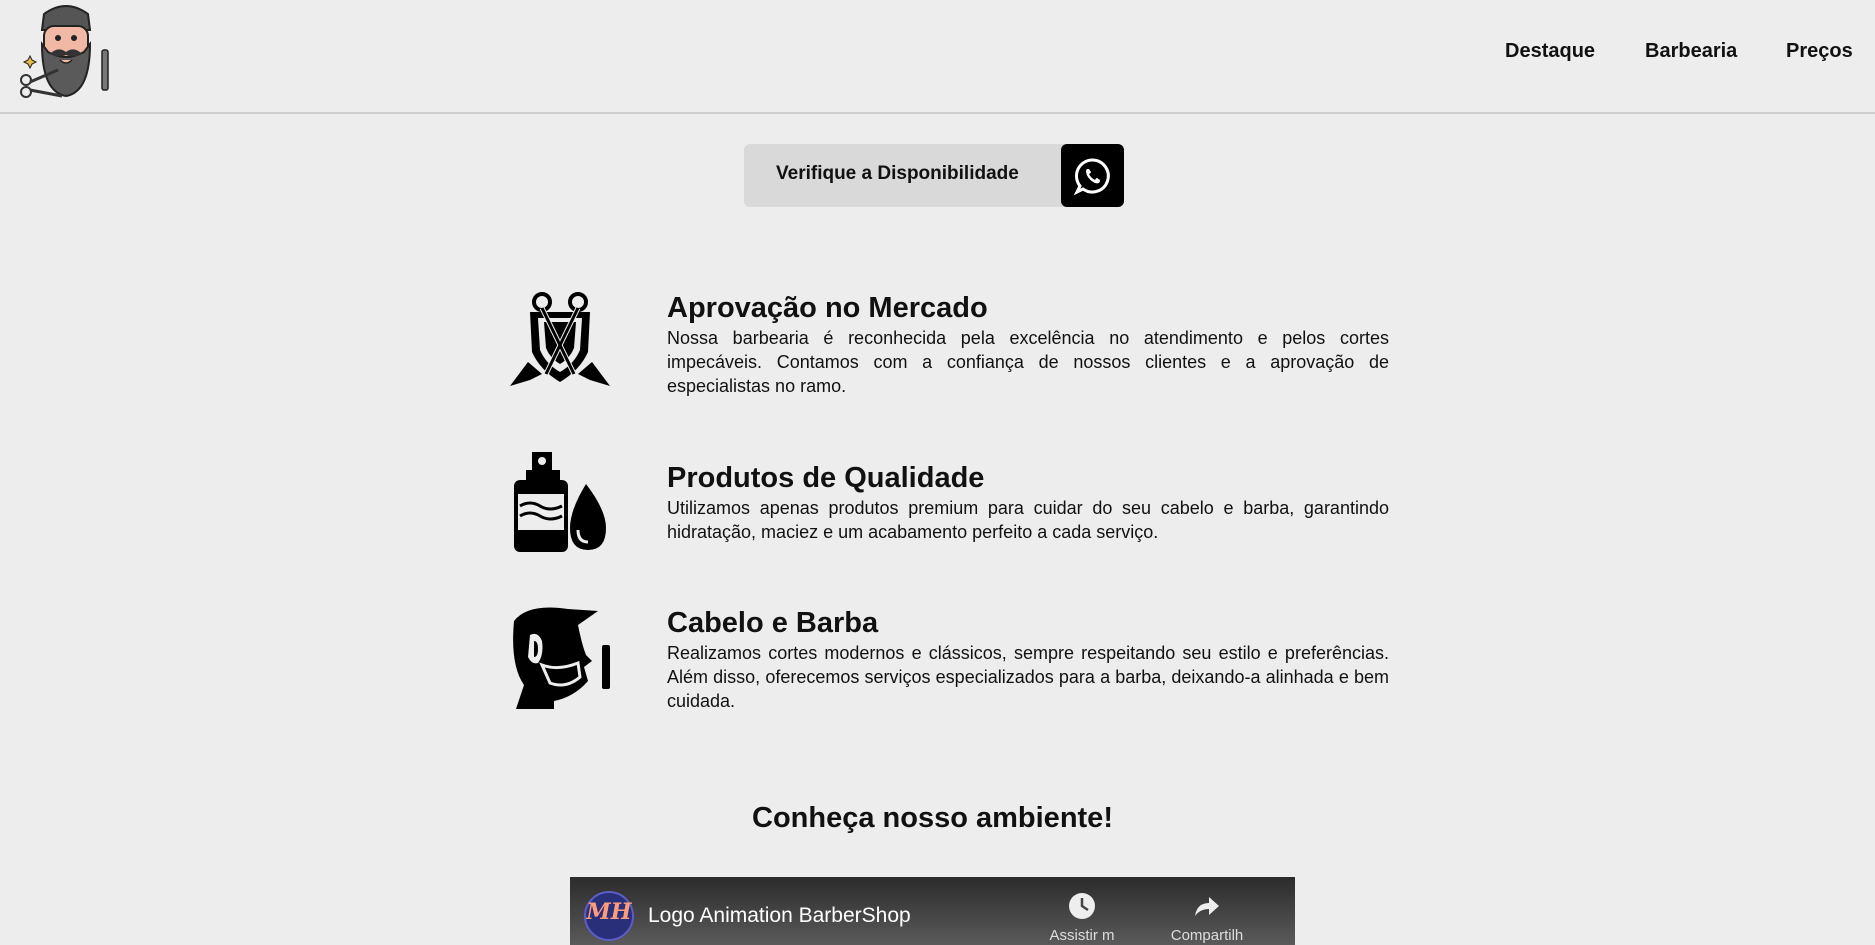  Describe the element at coordinates (560, 657) in the screenshot. I see `hair-beard-icon` at that location.